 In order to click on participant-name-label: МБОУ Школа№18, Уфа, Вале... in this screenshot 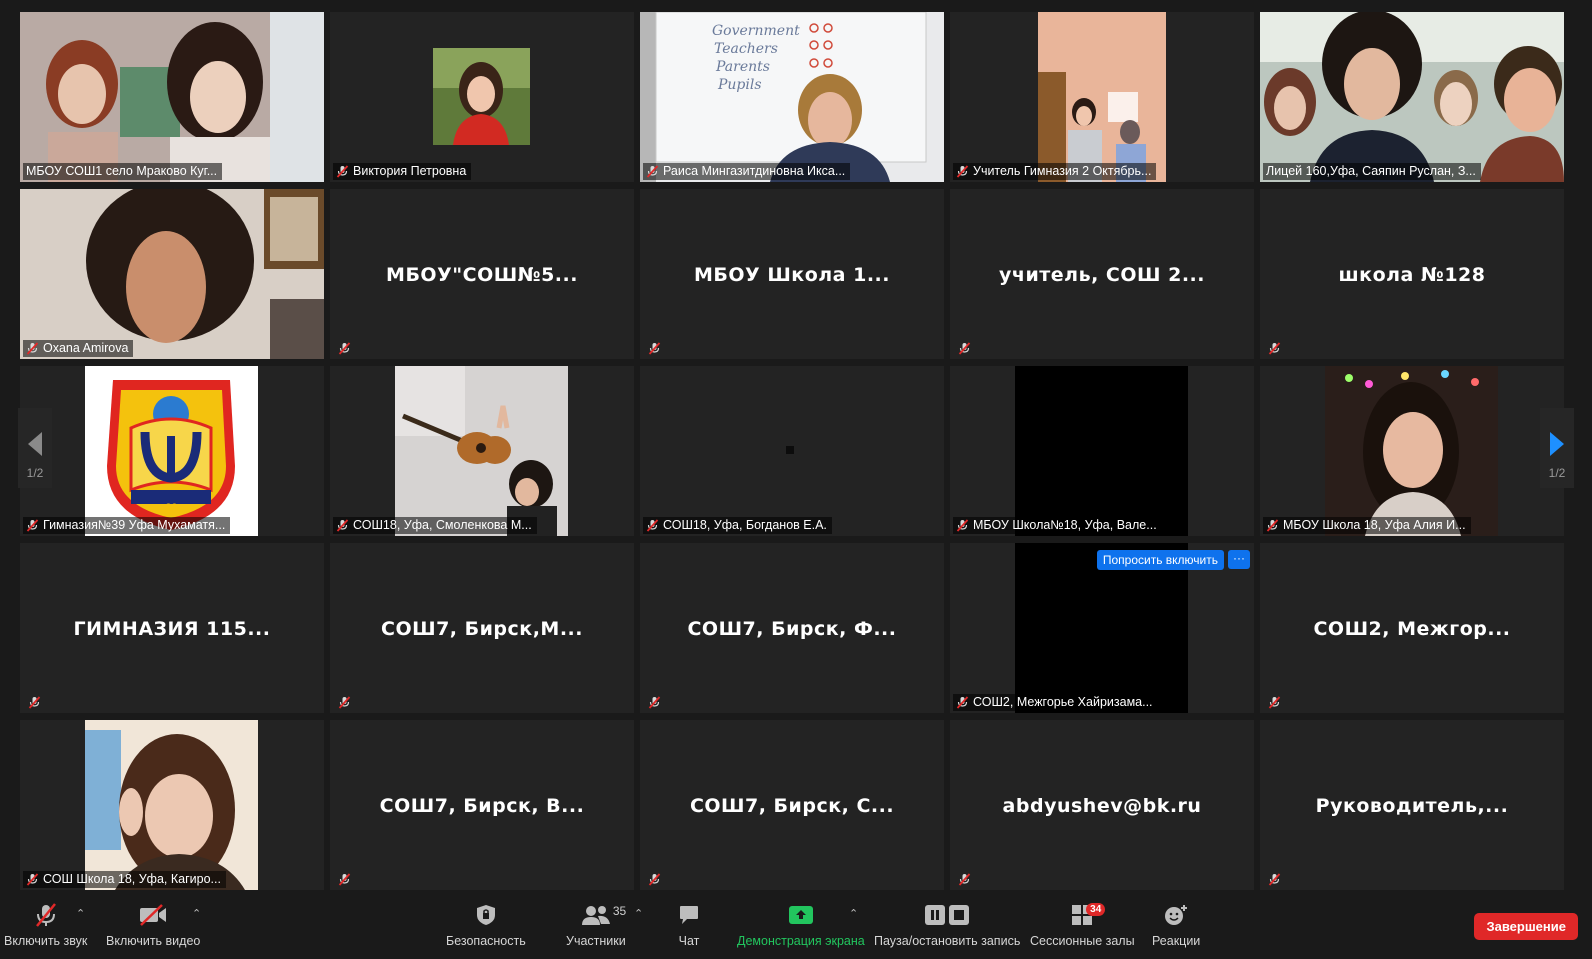, I will do `click(1057, 525)`.